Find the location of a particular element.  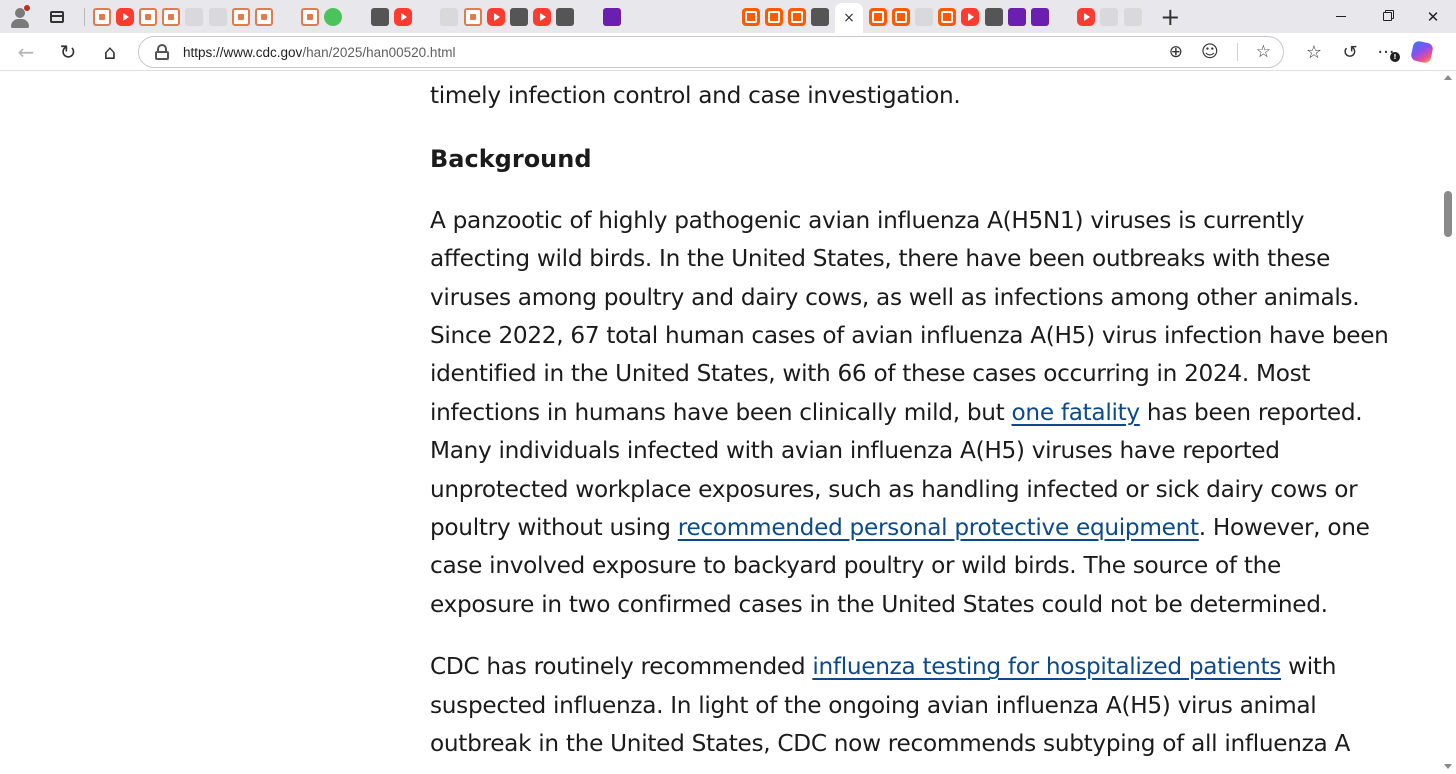

page-scrollbar is located at coordinates (1448, 423).